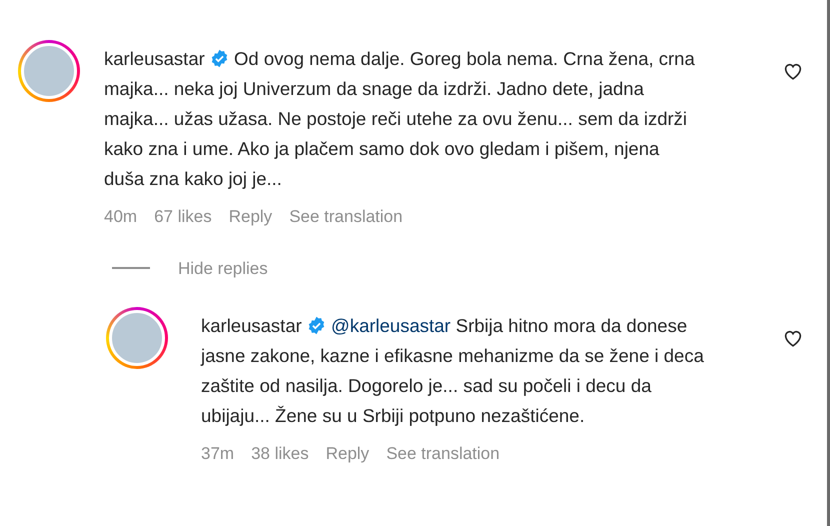  I want to click on timestamp: 37m, so click(217, 454).